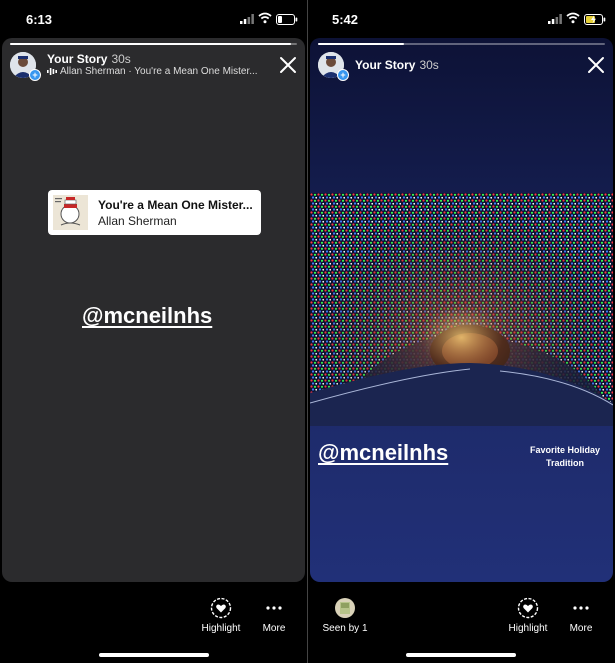 The height and width of the screenshot is (663, 615). Describe the element at coordinates (137, 221) in the screenshot. I see `song-artist: Allan Sherman` at that location.